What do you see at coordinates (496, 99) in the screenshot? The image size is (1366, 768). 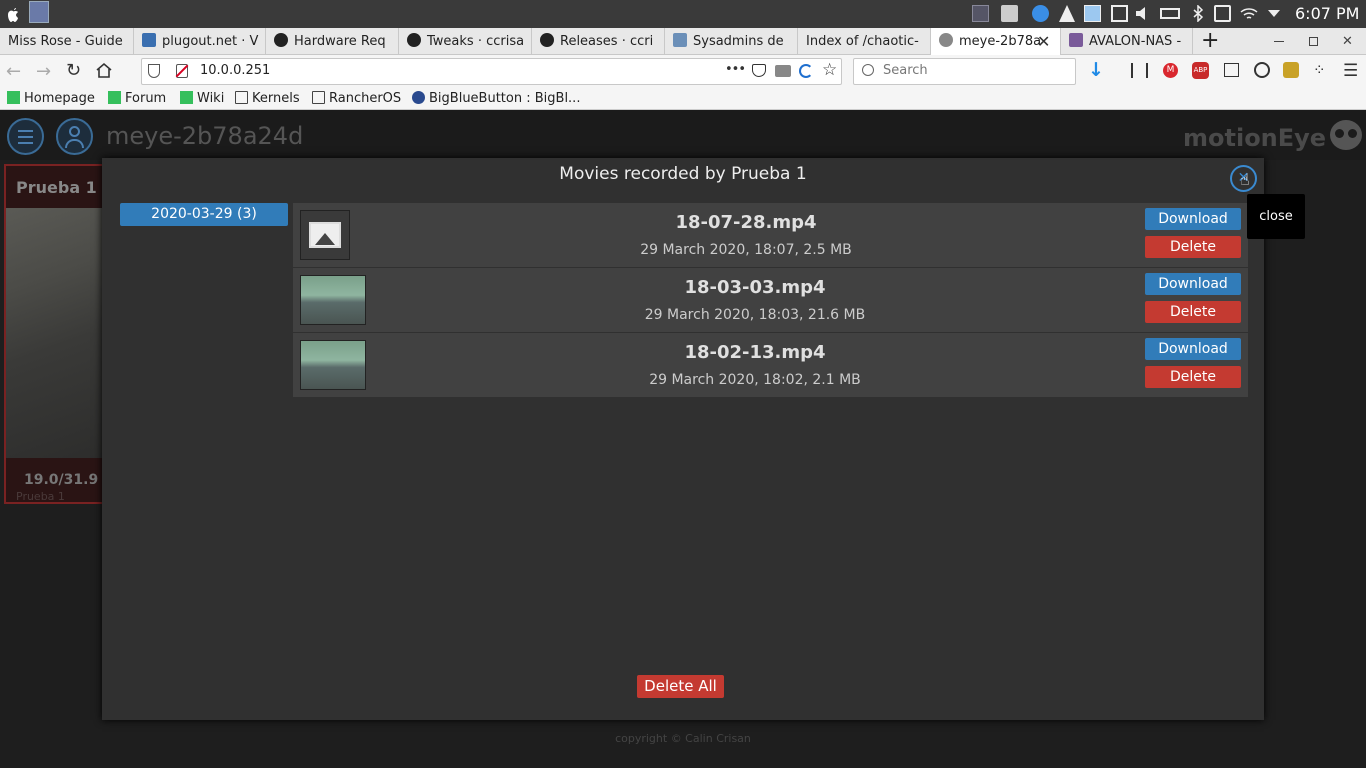 I see `bookmark-bigbluebutton: BigBlueButton` at bounding box center [496, 99].